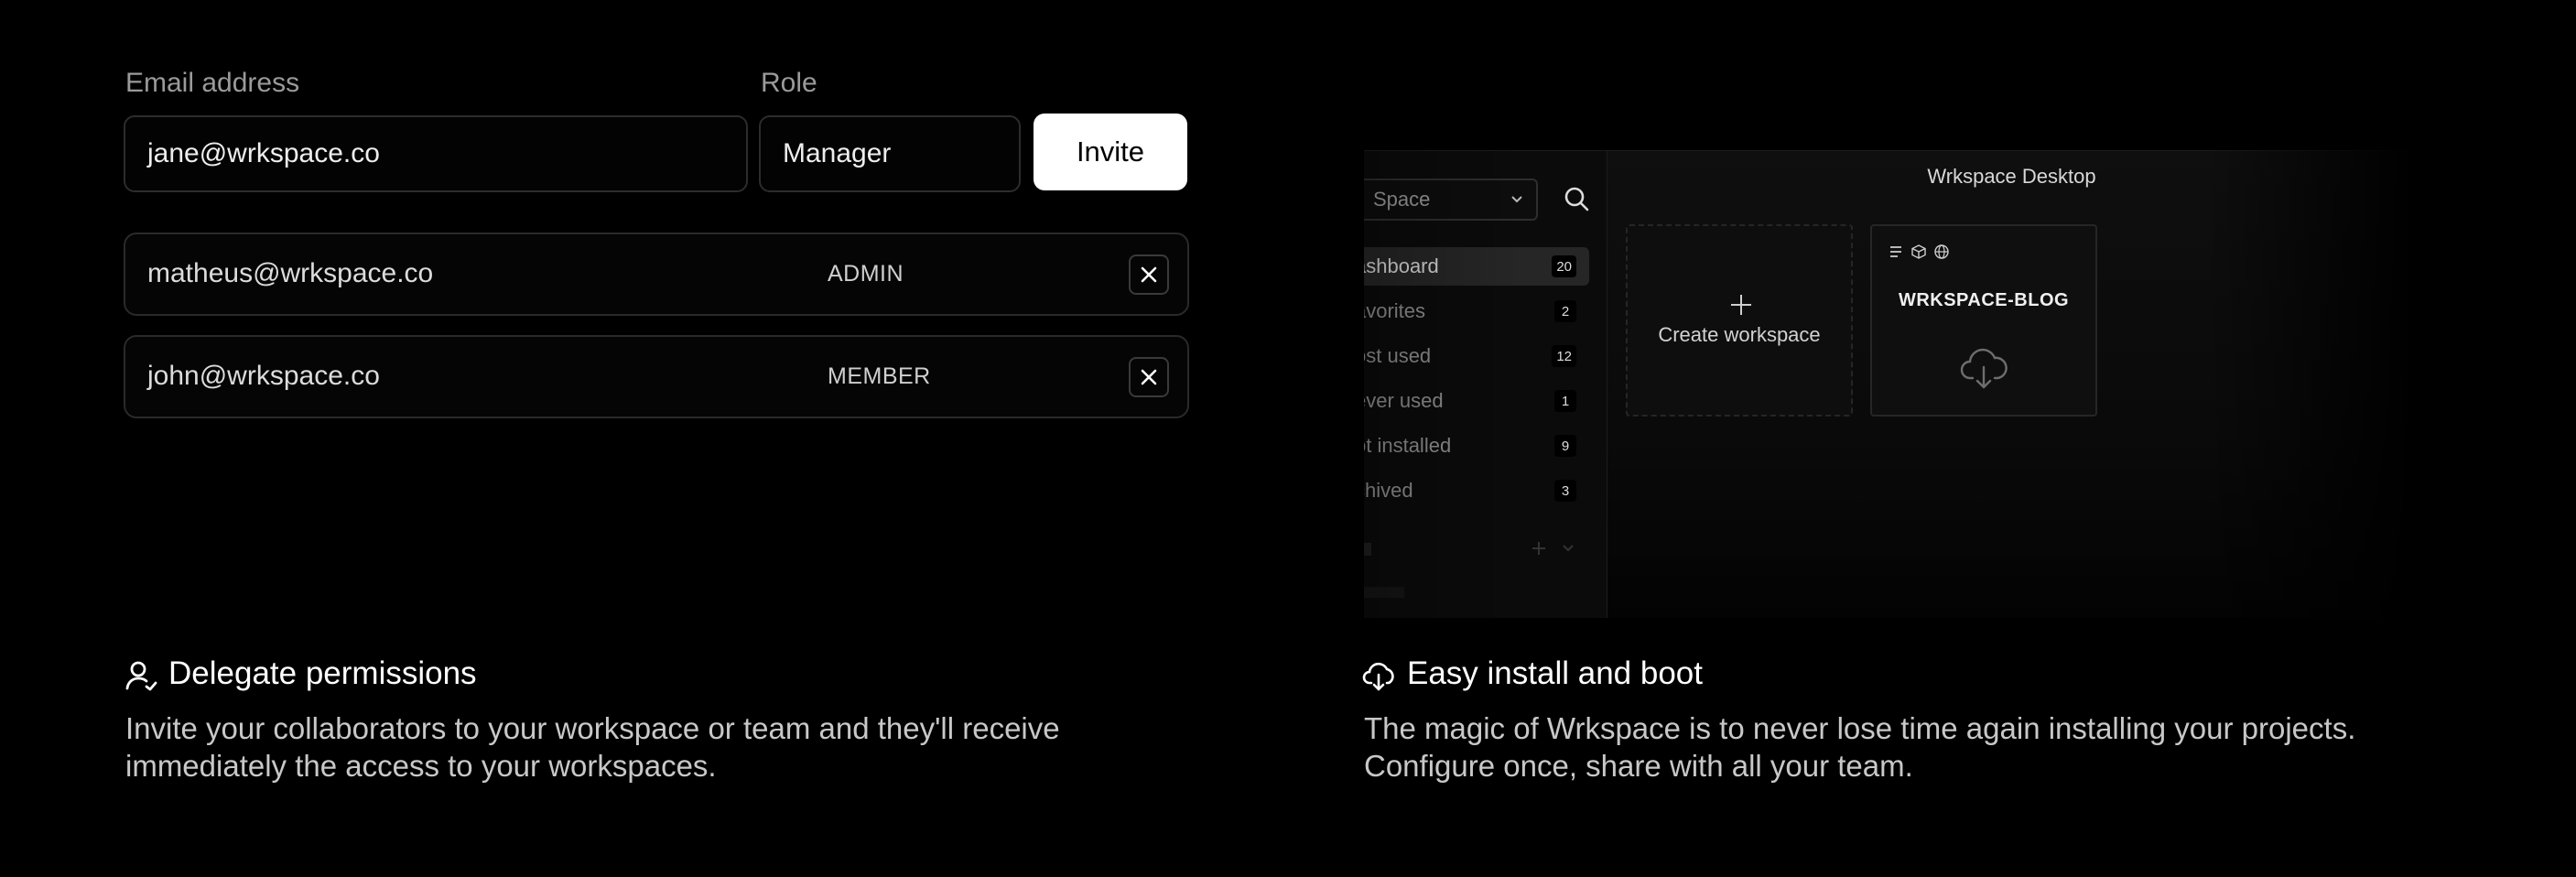 The image size is (2576, 877). Describe the element at coordinates (1565, 491) in the screenshot. I see `nav-item-count: 3` at that location.